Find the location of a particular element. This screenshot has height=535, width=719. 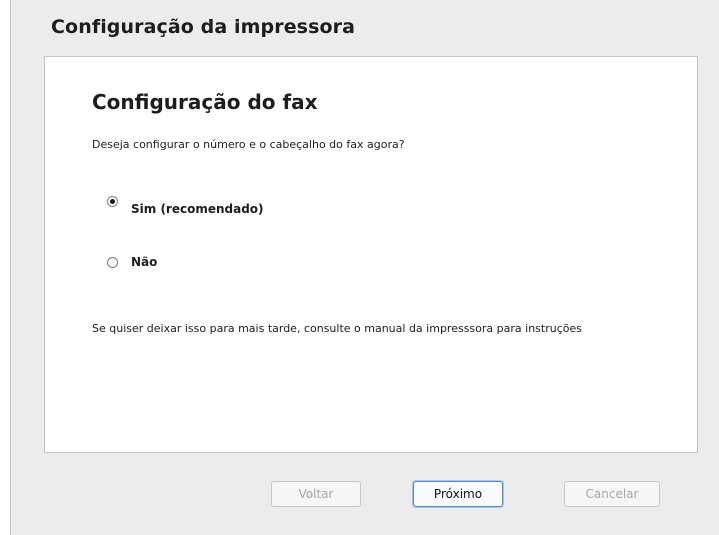

back-button: Voltar is located at coordinates (316, 494).